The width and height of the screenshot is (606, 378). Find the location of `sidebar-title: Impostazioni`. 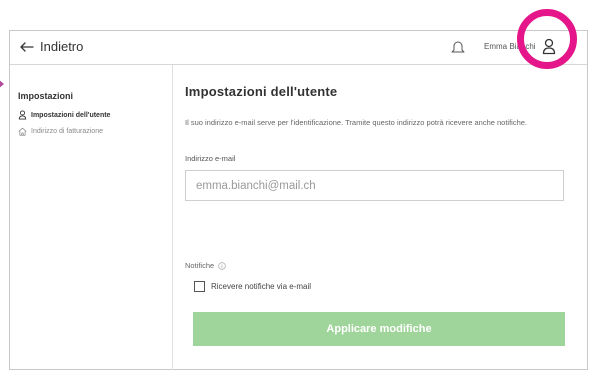

sidebar-title: Impostazioni is located at coordinates (46, 96).